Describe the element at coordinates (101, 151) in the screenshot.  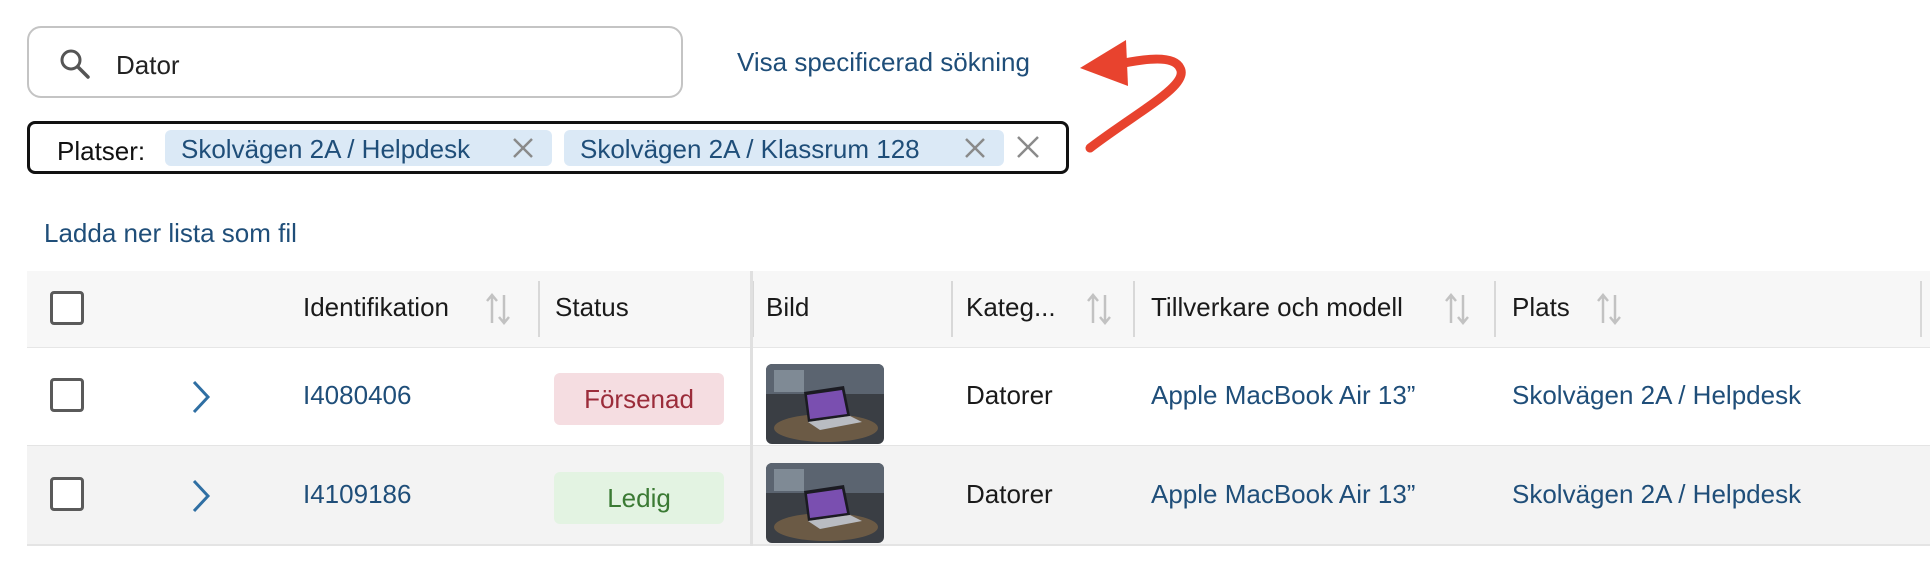
I see `filter-label: Platser:` at that location.